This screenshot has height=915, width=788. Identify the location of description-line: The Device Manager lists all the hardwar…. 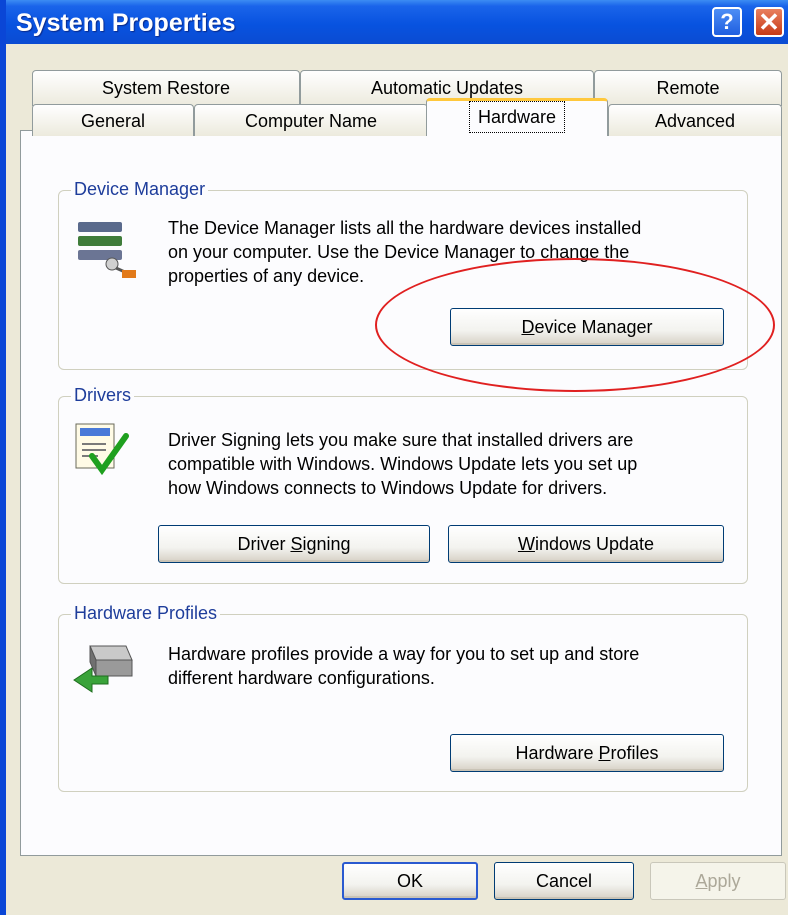
(405, 228).